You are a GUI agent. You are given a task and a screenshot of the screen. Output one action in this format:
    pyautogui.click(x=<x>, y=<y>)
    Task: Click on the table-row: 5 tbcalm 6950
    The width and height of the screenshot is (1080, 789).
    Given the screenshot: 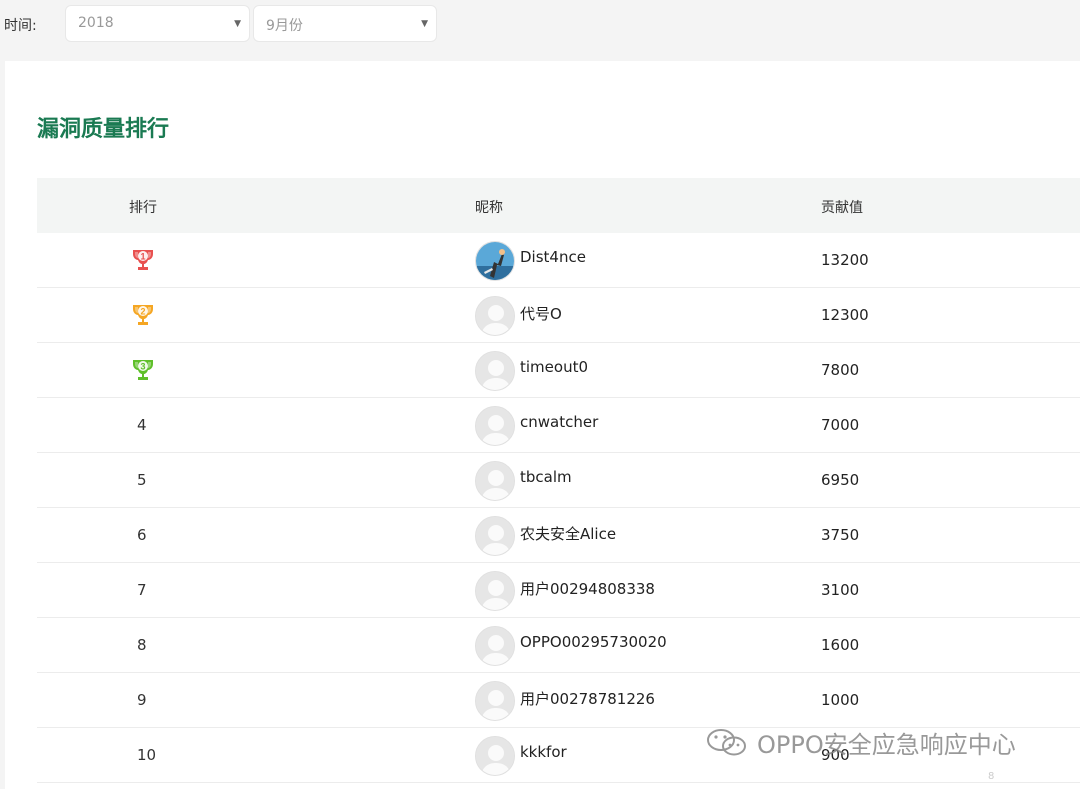 What is the action you would take?
    pyautogui.click(x=558, y=480)
    